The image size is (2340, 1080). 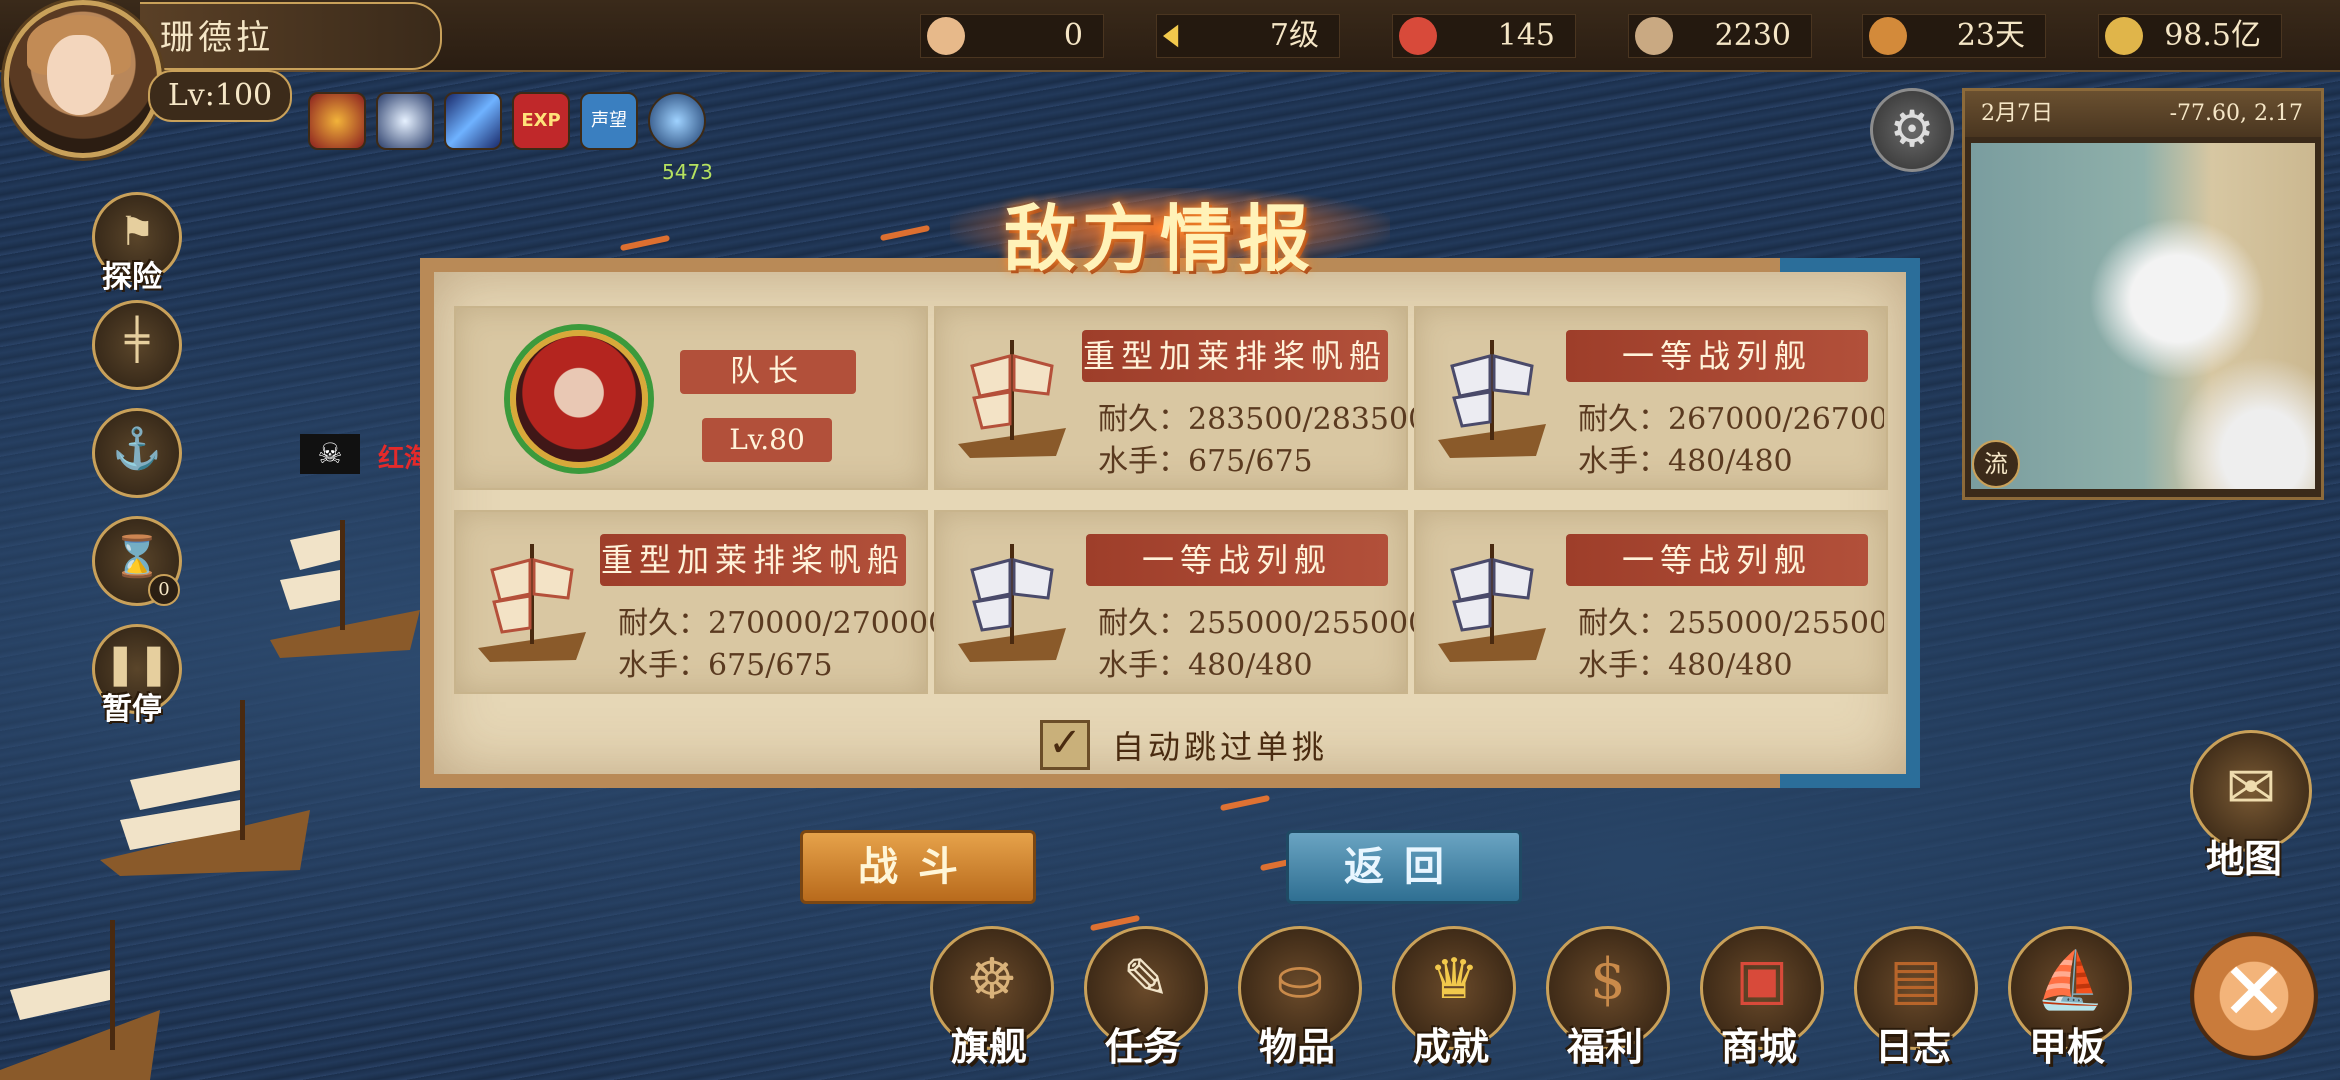 I want to click on gear-icon: ⚙, so click(x=1912, y=129).